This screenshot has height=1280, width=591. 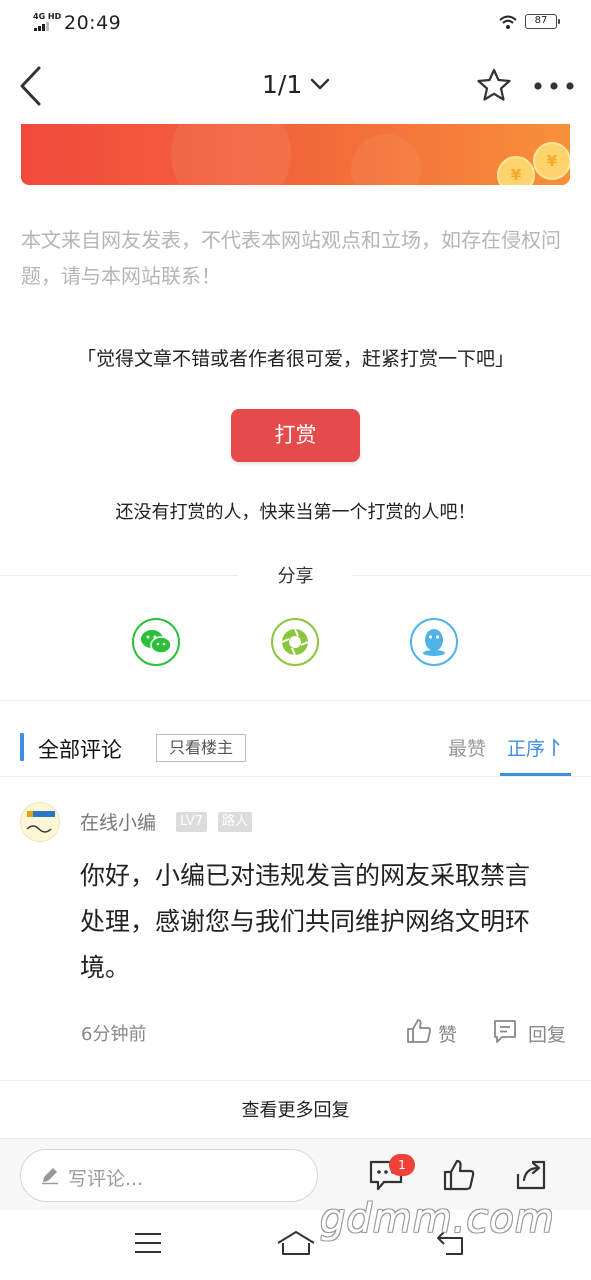 I want to click on only-author-button: 只看楼主, so click(x=201, y=748).